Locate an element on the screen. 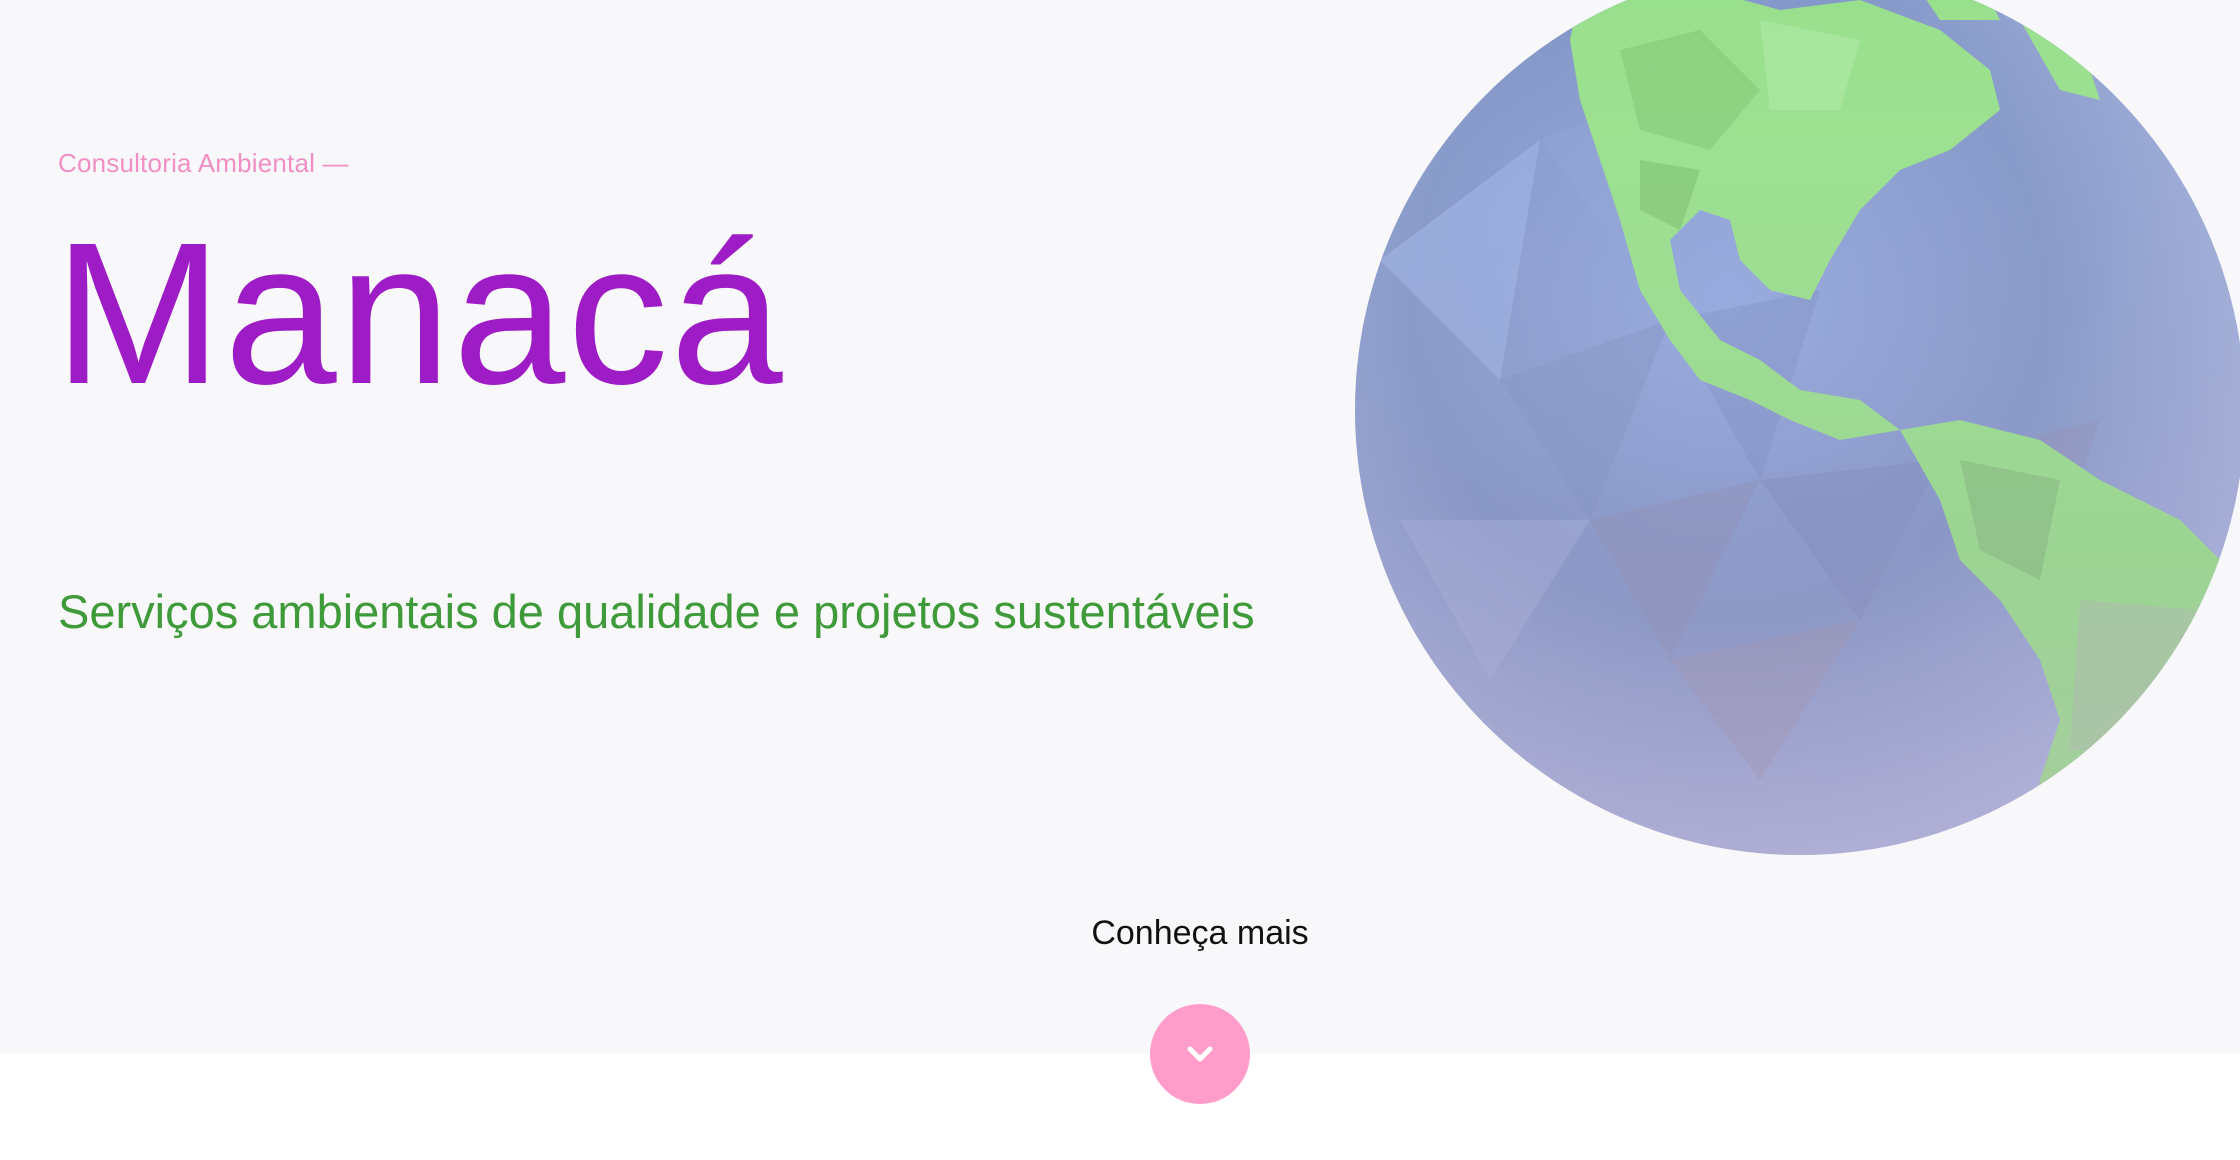  eyebrow-text: Consultoria Ambiental — is located at coordinates (203, 163).